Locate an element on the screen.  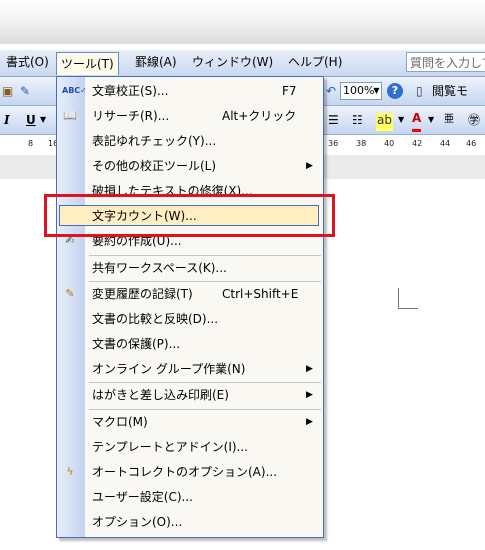
ruler-number: 36 is located at coordinates (333, 143).